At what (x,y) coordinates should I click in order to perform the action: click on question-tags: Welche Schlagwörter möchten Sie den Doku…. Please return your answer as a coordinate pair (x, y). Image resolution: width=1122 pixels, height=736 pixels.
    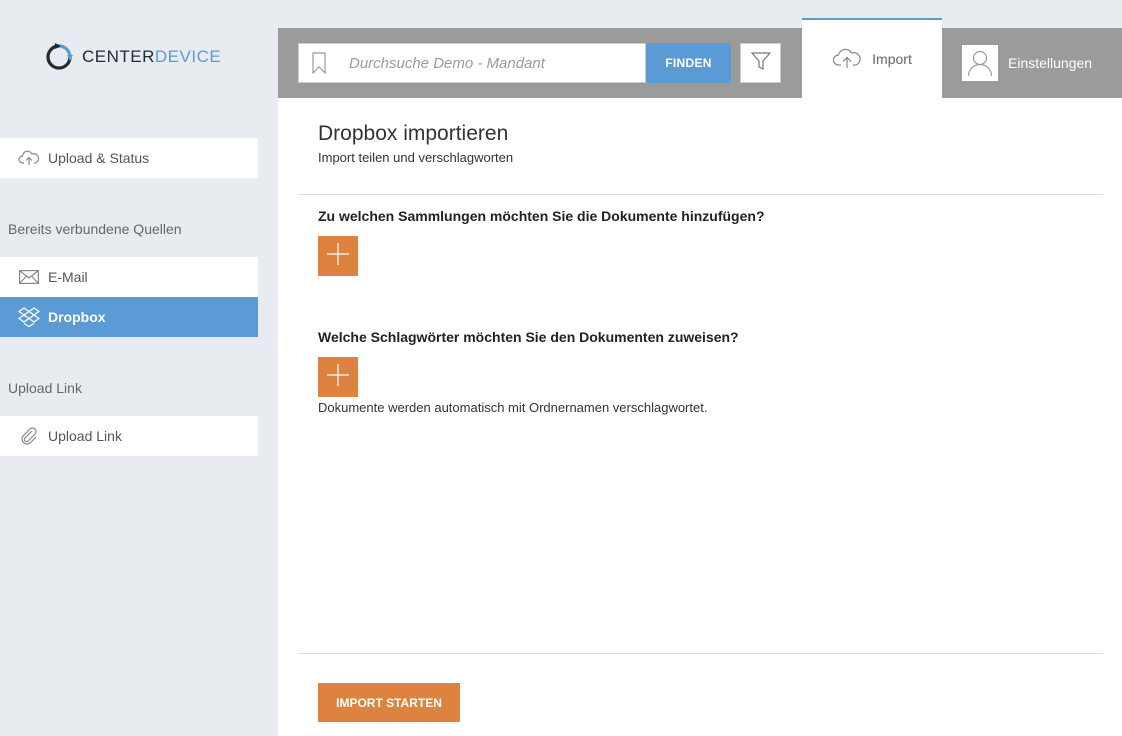
    Looking at the image, I should click on (528, 337).